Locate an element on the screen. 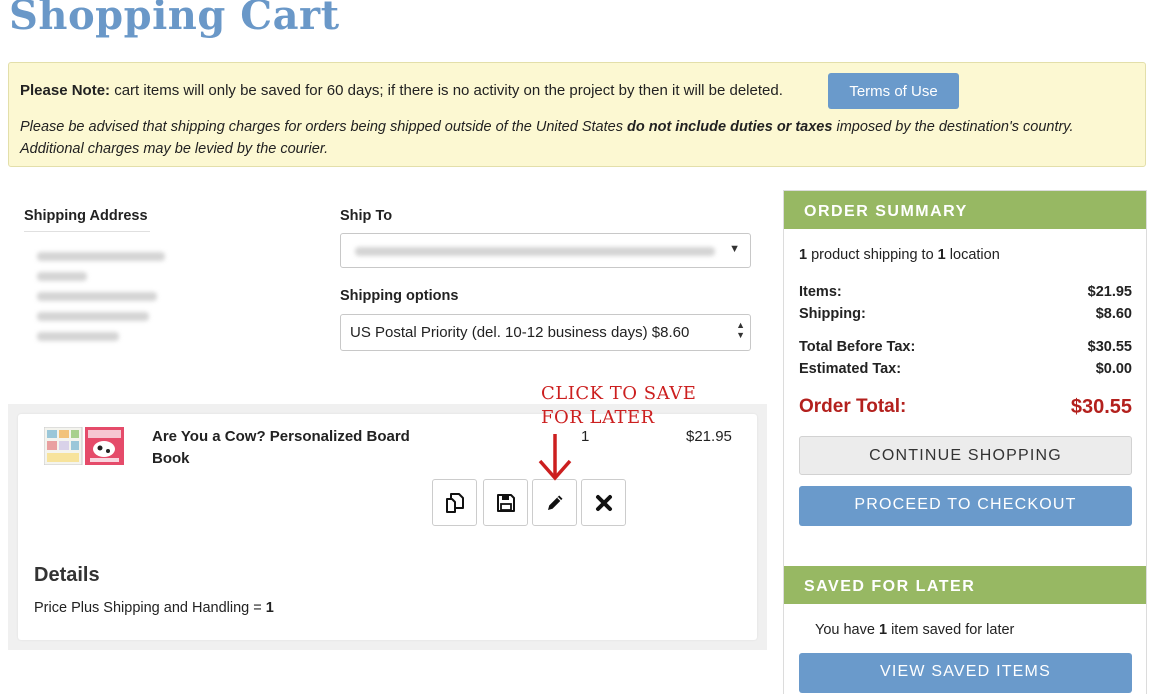  details-value: 1 is located at coordinates (269, 608).